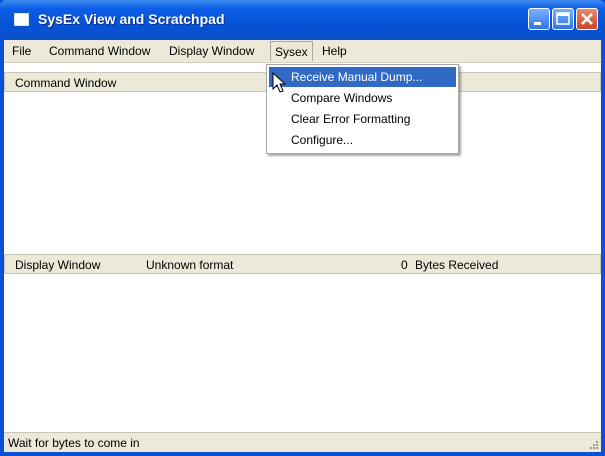 The width and height of the screenshot is (605, 456). I want to click on window-title: SysEx View and Scratchpad, so click(131, 19).